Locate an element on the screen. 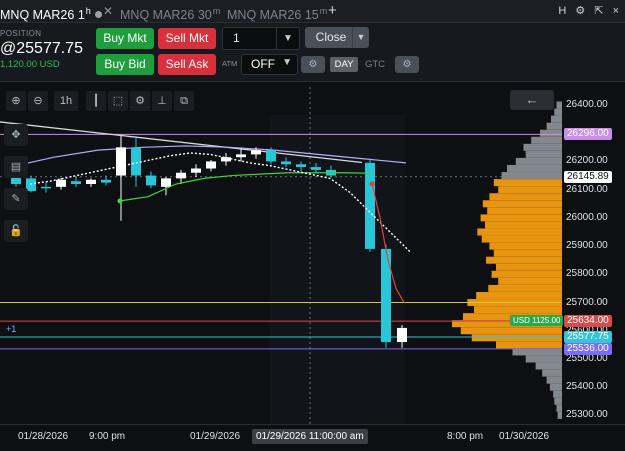  indicators-icon: ⊥ is located at coordinates (162, 101).